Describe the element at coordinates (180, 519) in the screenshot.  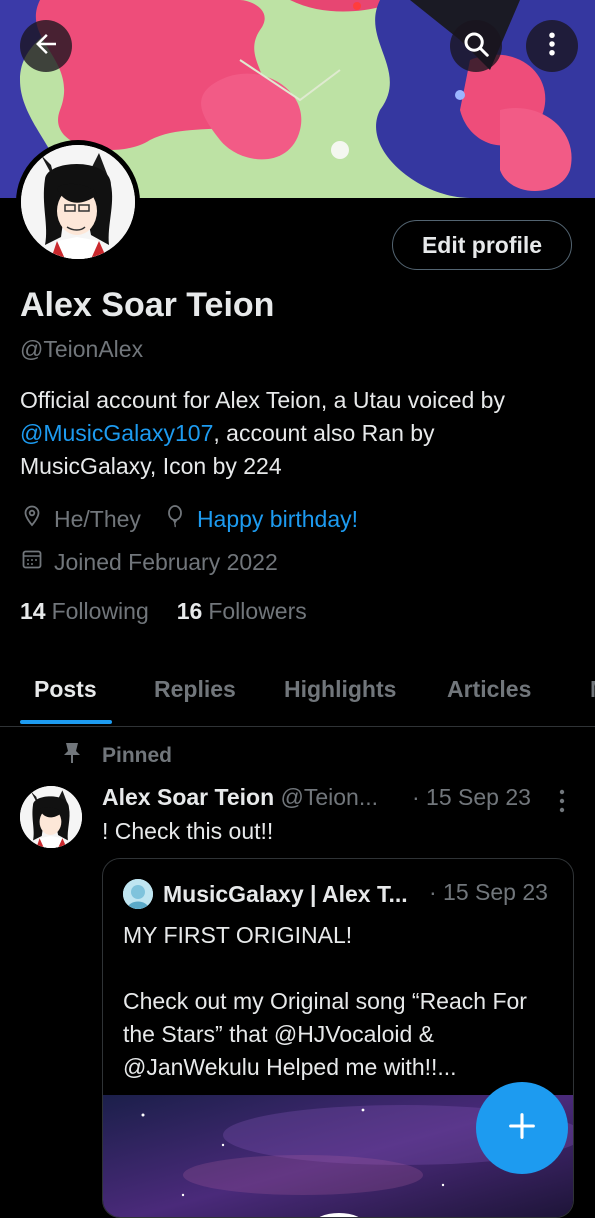
I see `balloon-icon` at that location.